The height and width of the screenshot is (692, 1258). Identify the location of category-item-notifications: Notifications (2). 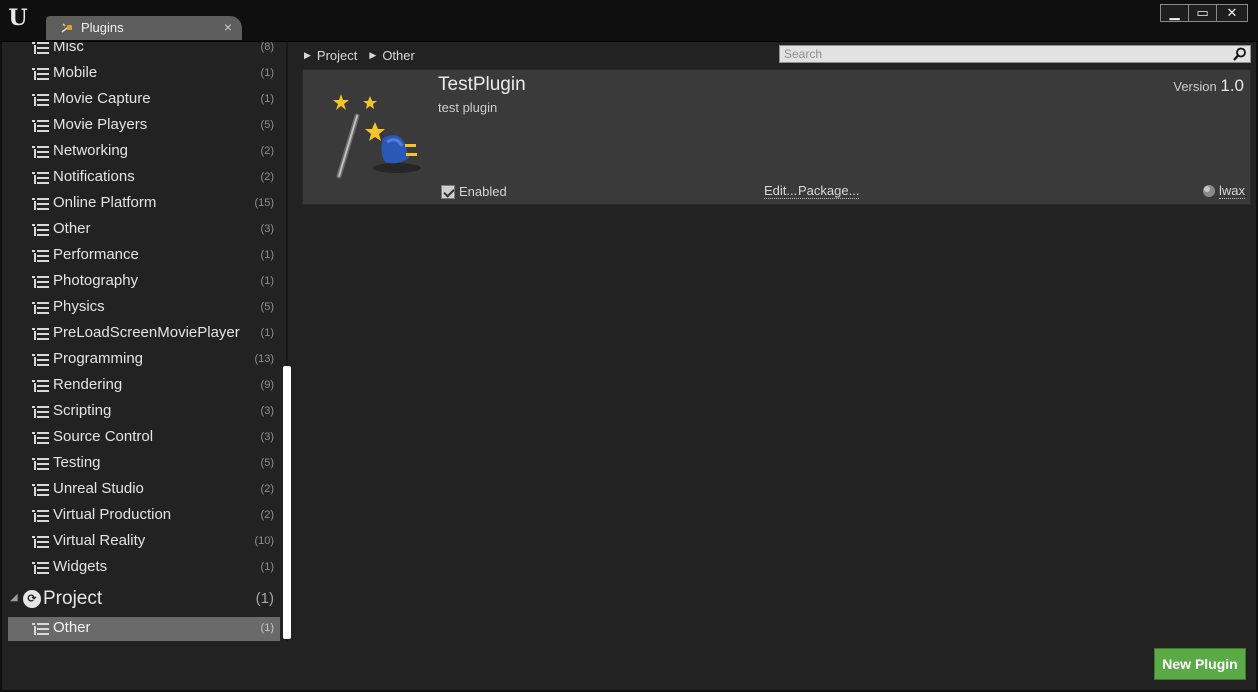
(144, 178).